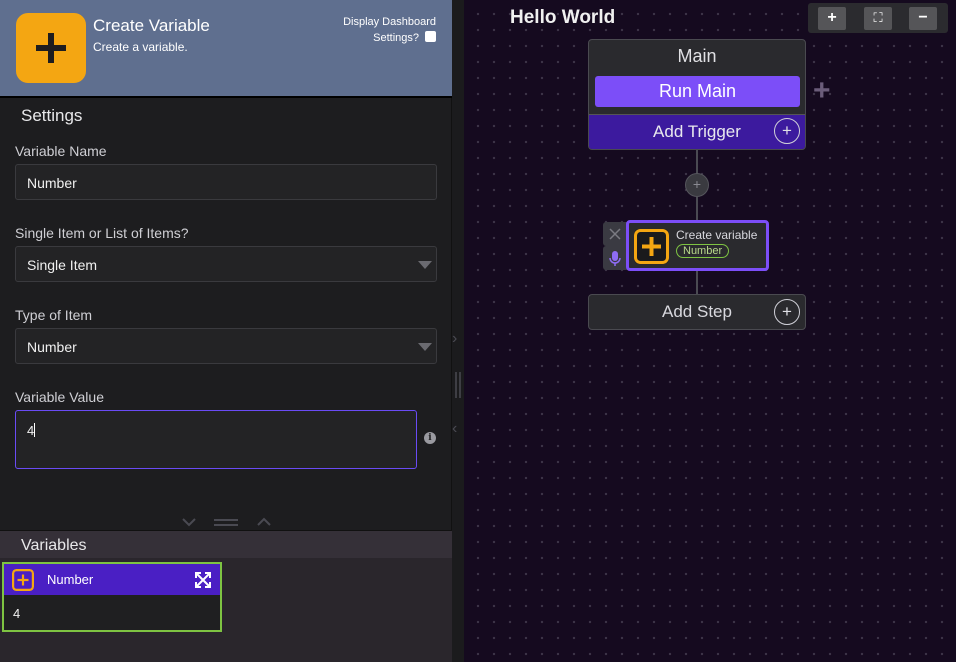 The image size is (956, 662). What do you see at coordinates (430, 438) in the screenshot?
I see `info-icon: i` at bounding box center [430, 438].